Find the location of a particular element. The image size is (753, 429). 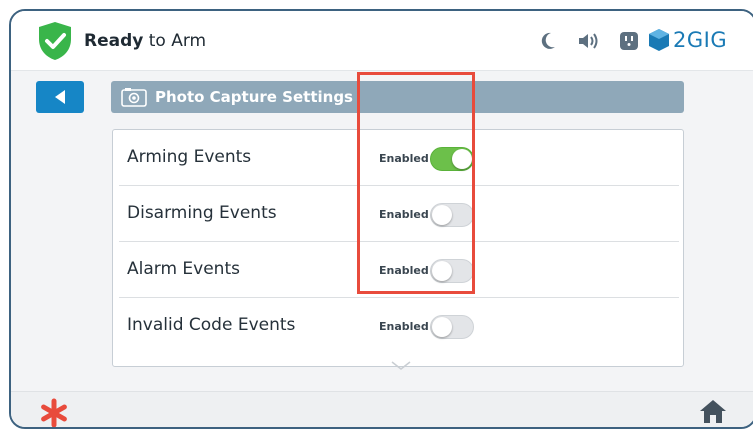

list-item: Arming Events Enabled is located at coordinates (399, 158).